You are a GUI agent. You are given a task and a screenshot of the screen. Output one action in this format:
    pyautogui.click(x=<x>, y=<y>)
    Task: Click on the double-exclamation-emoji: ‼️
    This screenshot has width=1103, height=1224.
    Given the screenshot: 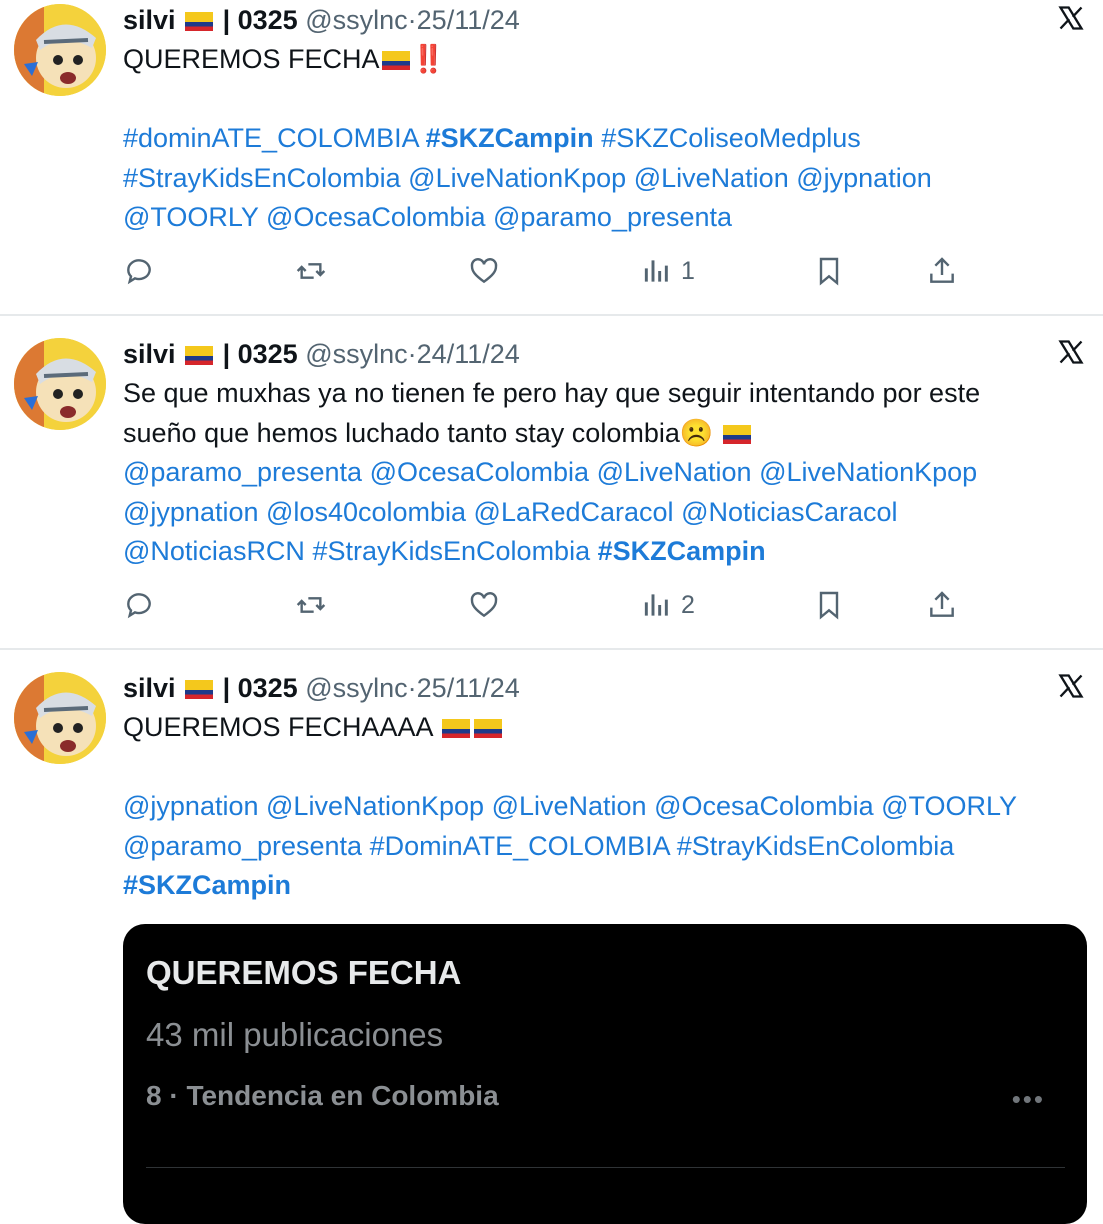 What is the action you would take?
    pyautogui.click(x=428, y=59)
    